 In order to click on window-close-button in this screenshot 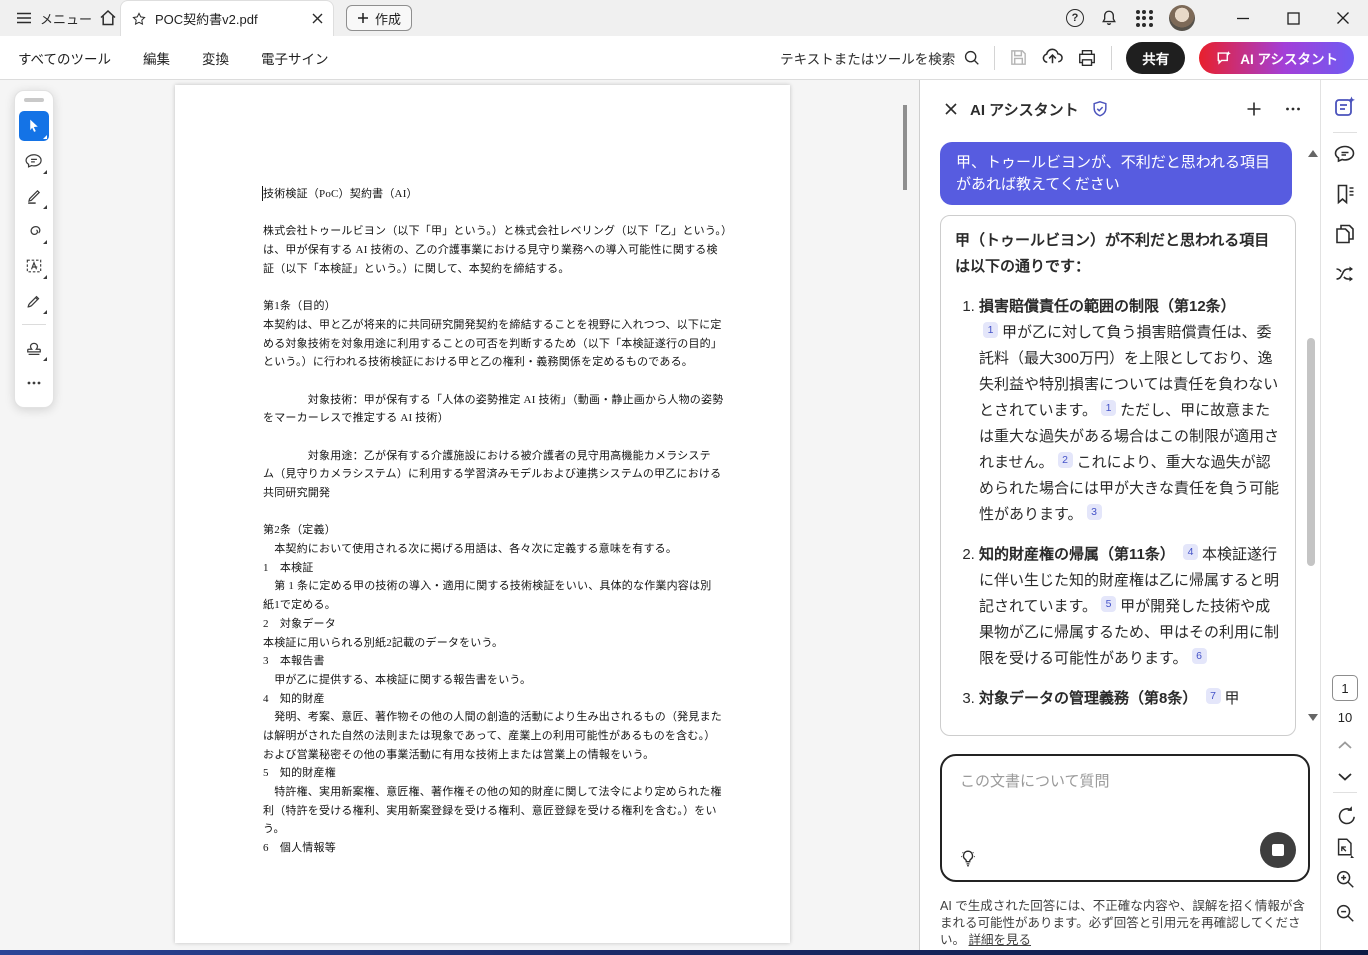, I will do `click(1343, 18)`.